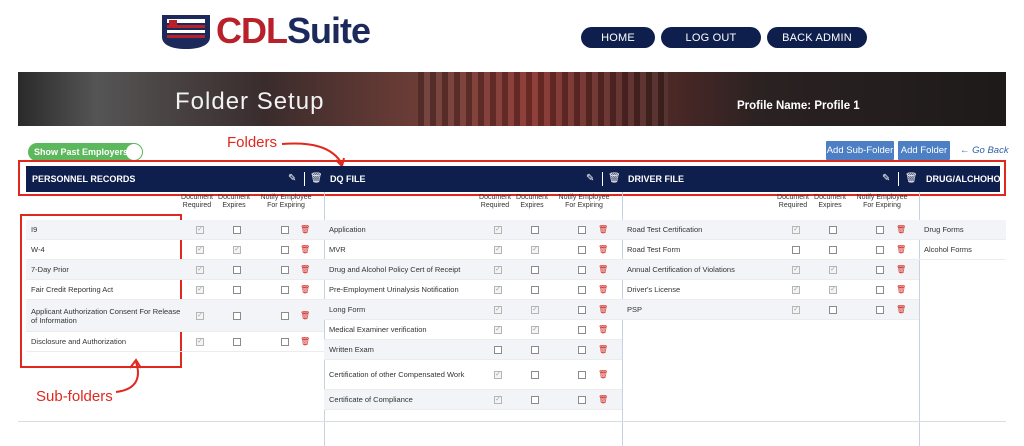 The height and width of the screenshot is (446, 1024). What do you see at coordinates (962, 230) in the screenshot?
I see `subfolder-row: Drug Forms` at bounding box center [962, 230].